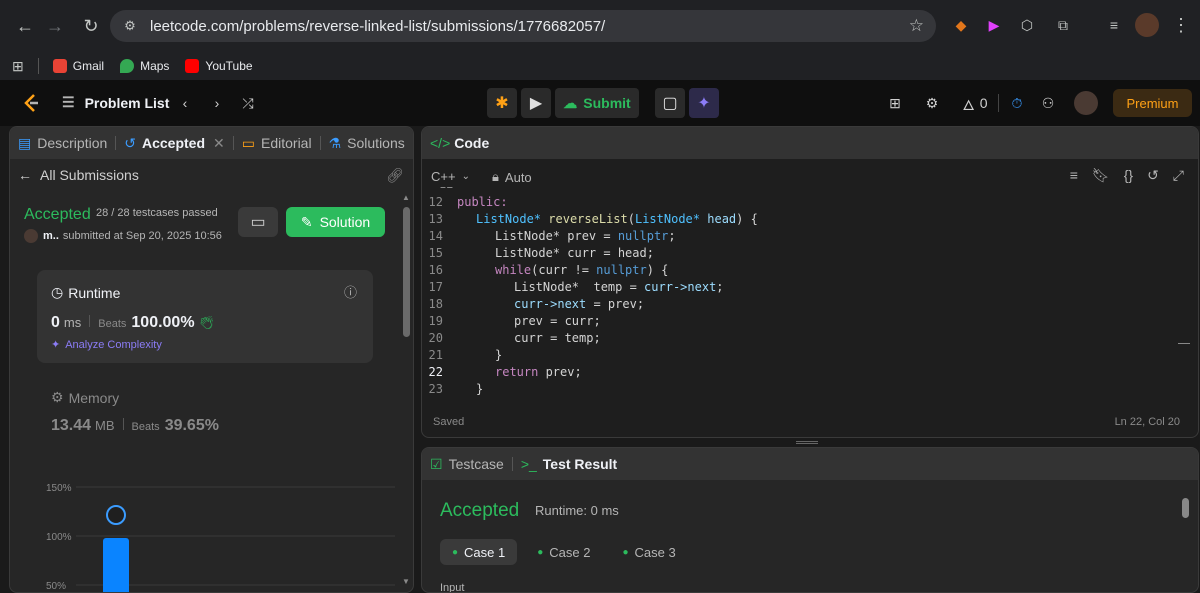 This screenshot has width=1200, height=593. I want to click on language-select: C++ ⌄, so click(450, 176).